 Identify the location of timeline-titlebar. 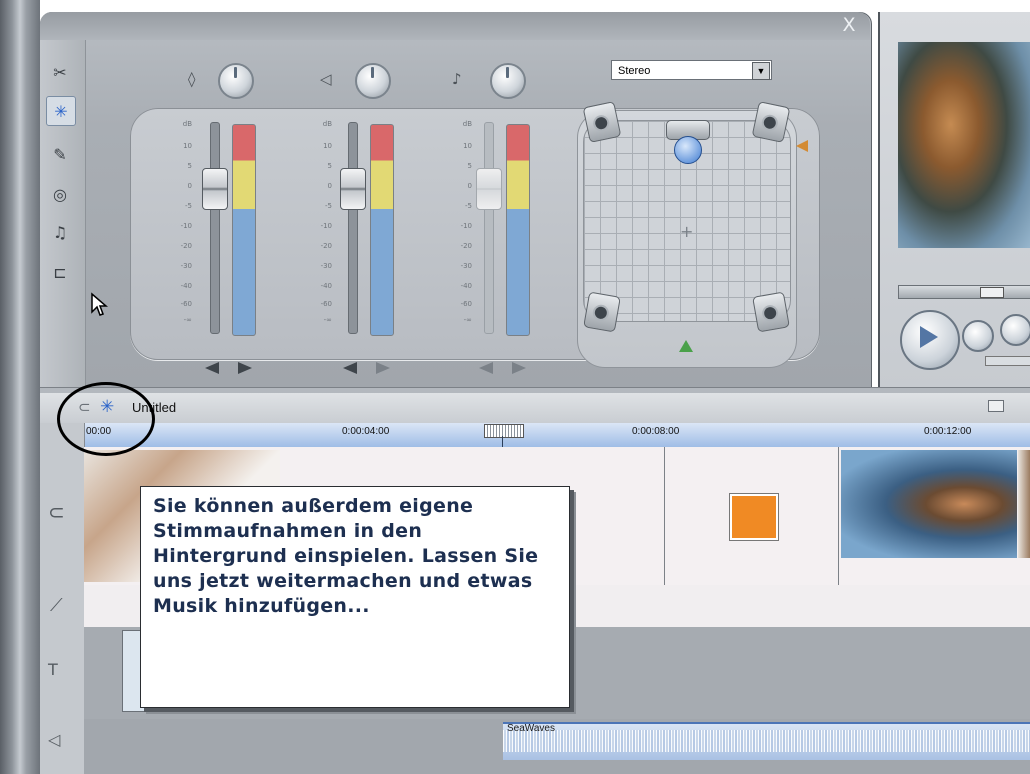
(535, 408).